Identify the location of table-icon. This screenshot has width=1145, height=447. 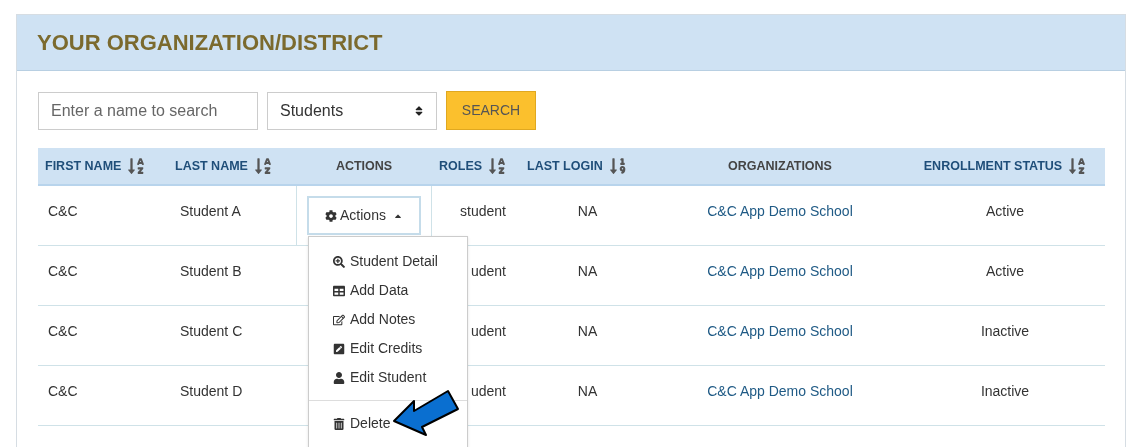
(339, 290).